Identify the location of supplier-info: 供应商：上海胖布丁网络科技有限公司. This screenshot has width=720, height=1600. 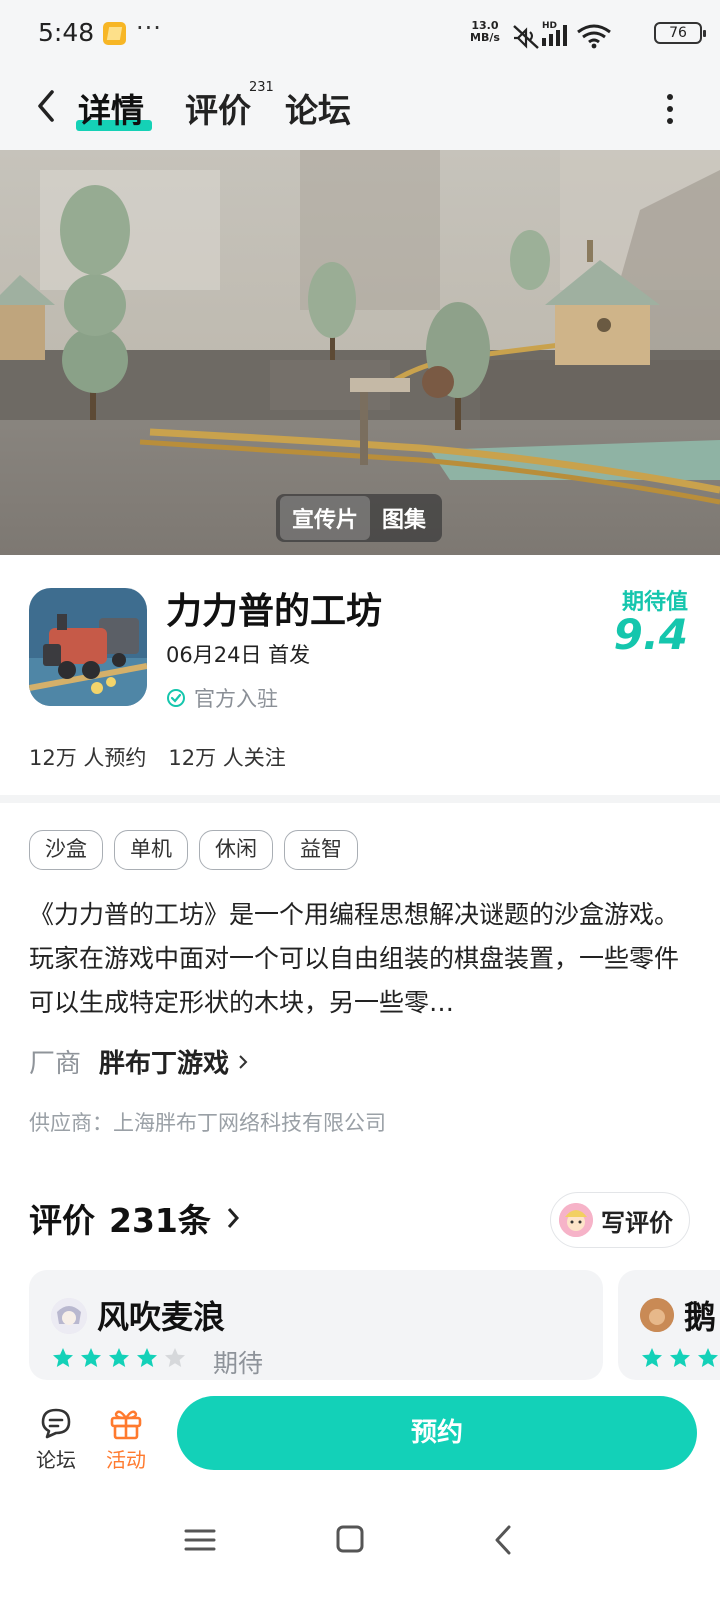
(207, 1123).